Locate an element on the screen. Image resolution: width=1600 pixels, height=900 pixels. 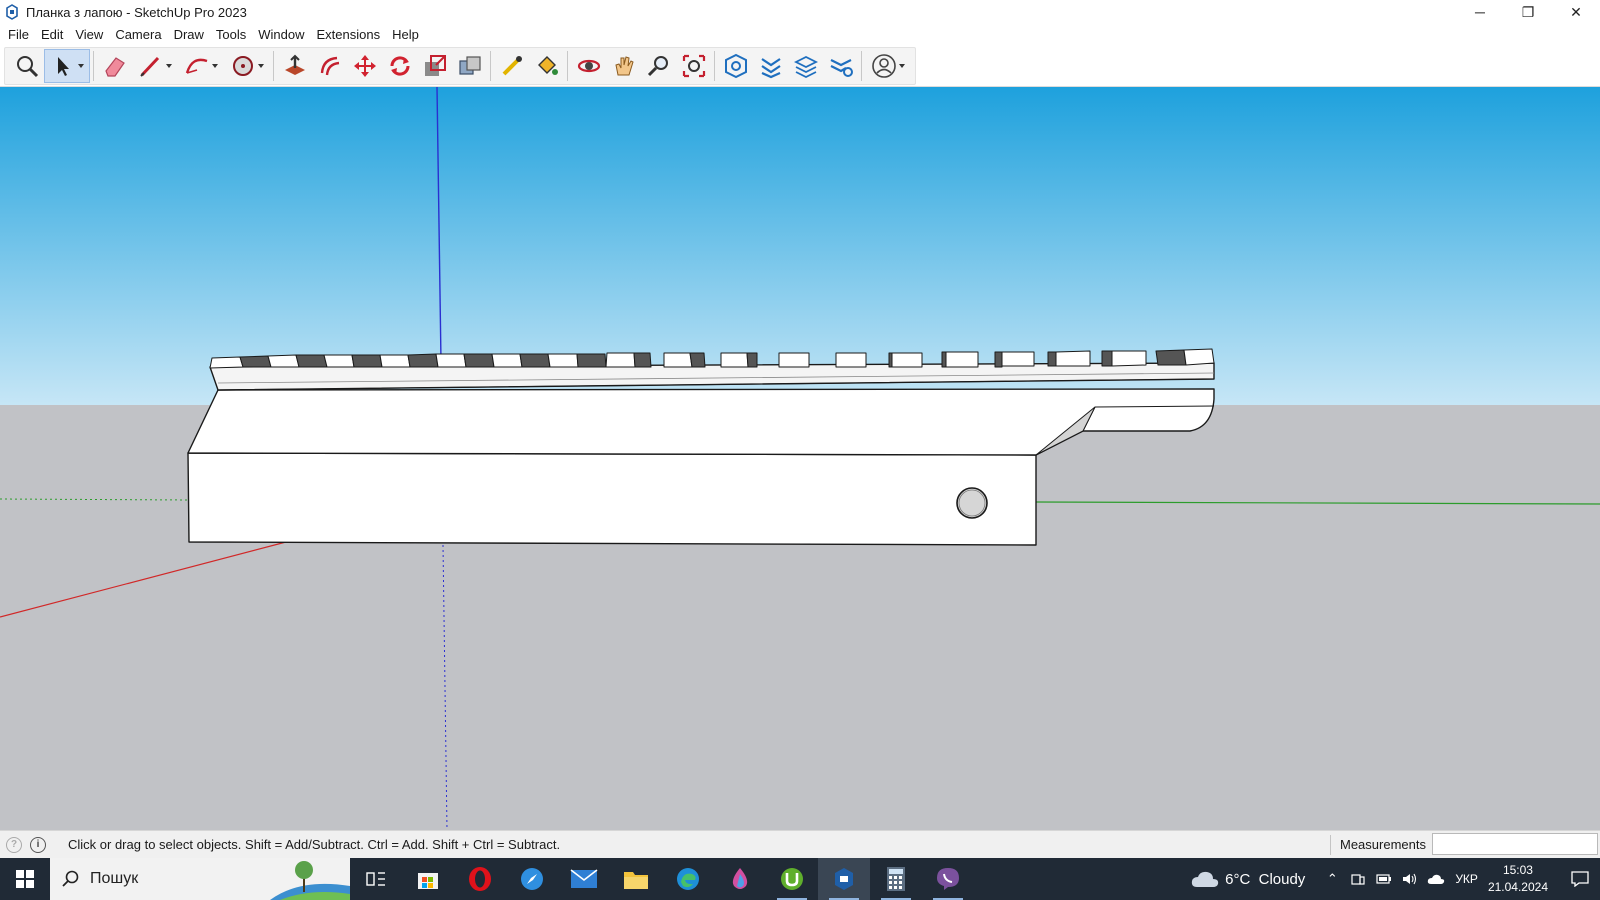
arc-tool is located at coordinates (201, 66).